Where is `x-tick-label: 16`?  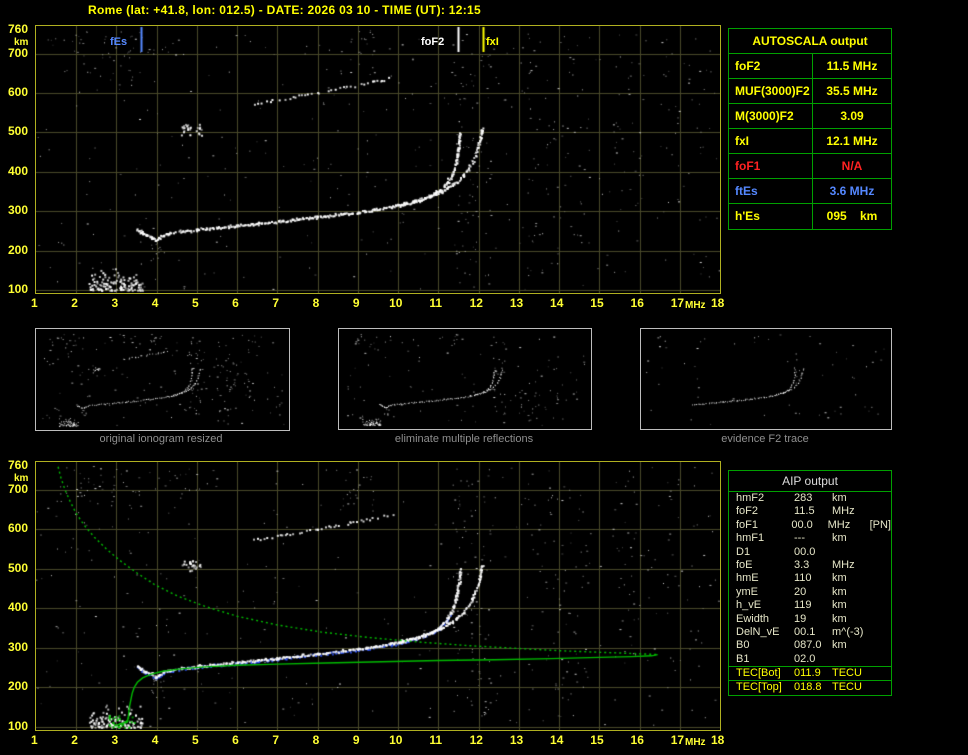
x-tick-label: 16 is located at coordinates (637, 740).